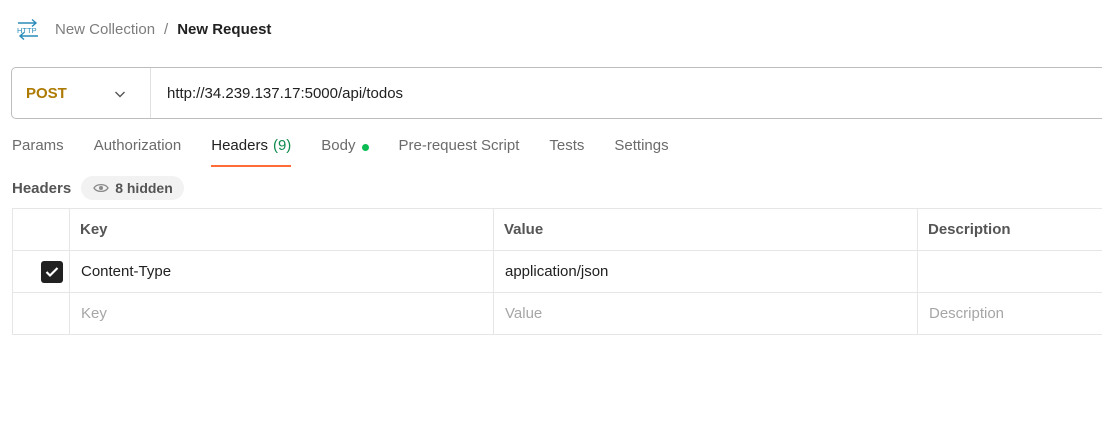  What do you see at coordinates (1009, 313) in the screenshot?
I see `new-description-input: Description` at bounding box center [1009, 313].